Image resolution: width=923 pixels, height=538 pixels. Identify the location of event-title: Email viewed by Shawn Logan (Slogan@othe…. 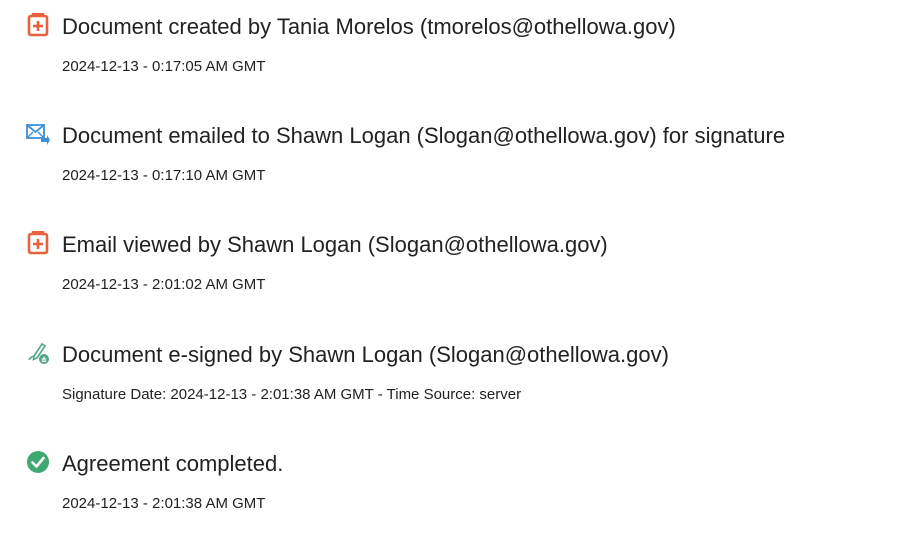
(335, 244).